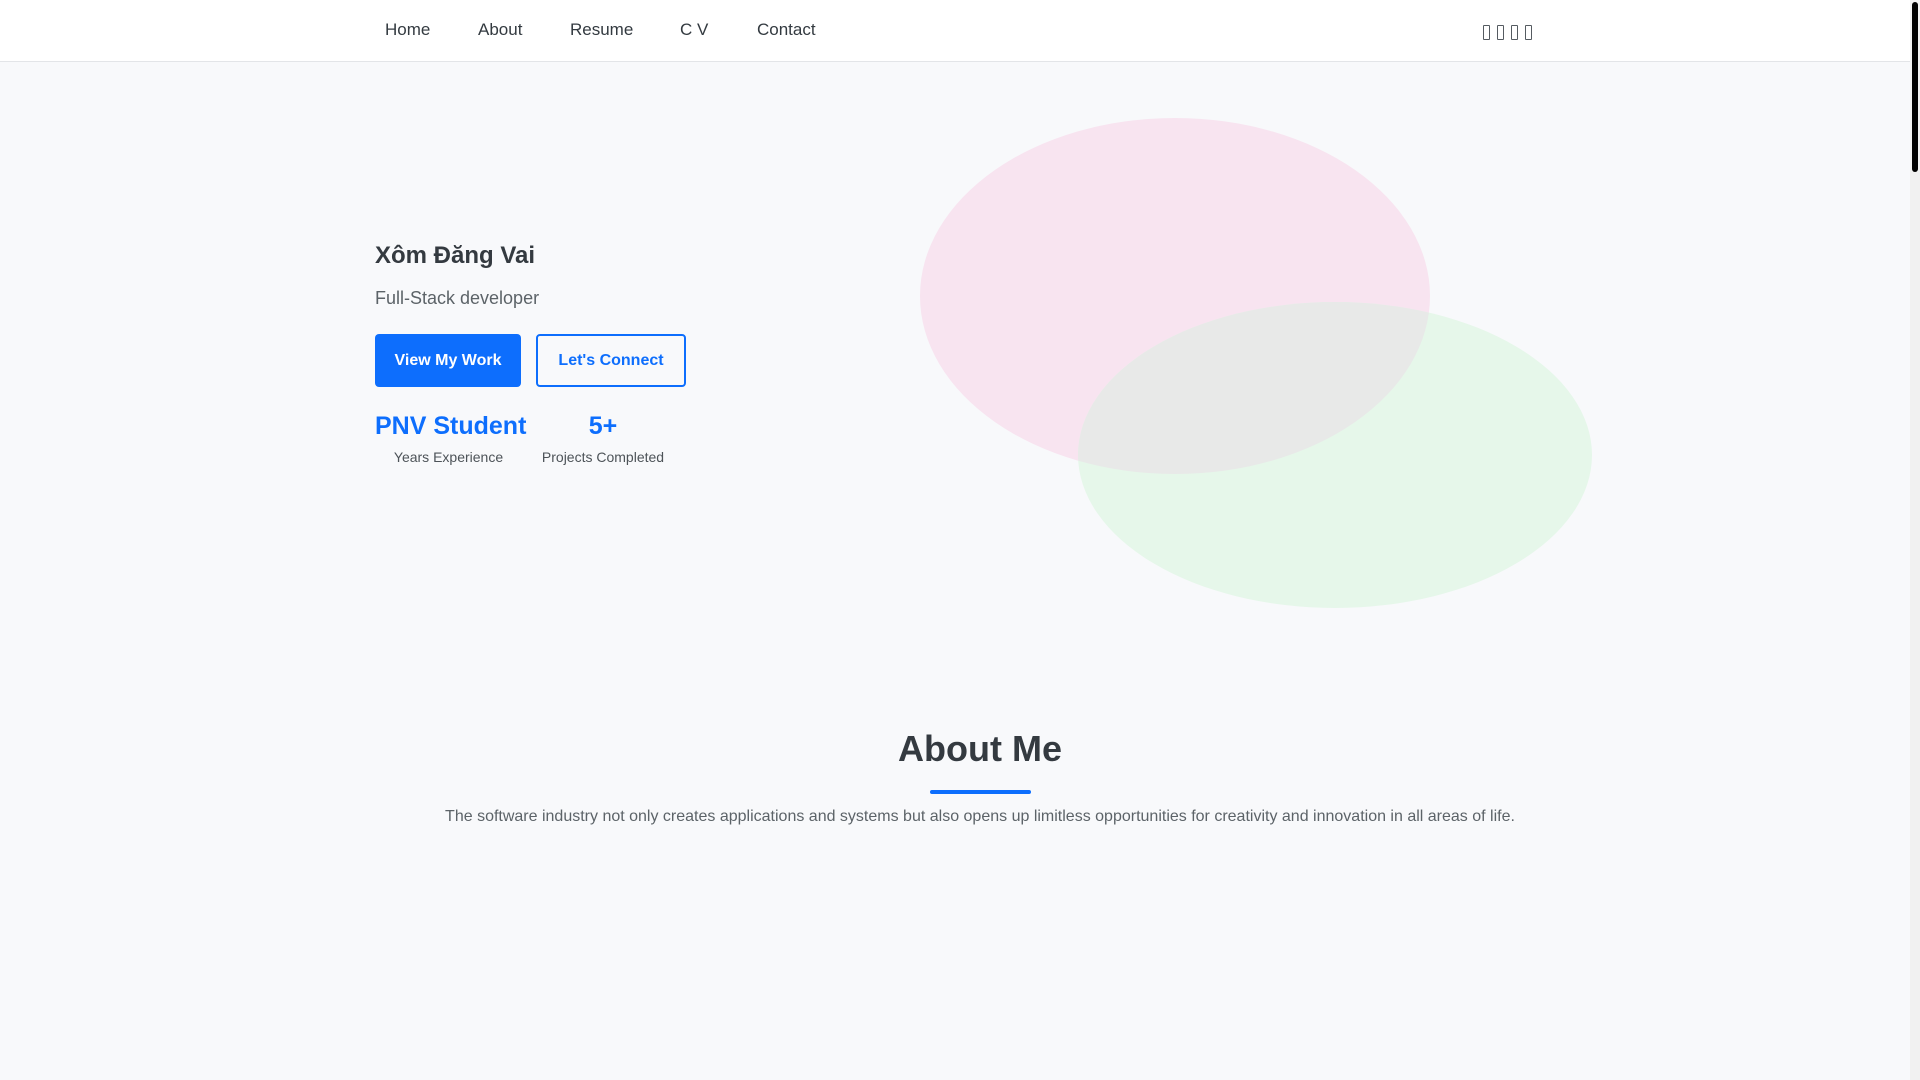  What do you see at coordinates (955, 31) in the screenshot?
I see `navbar: Home About Resume C V Contact` at bounding box center [955, 31].